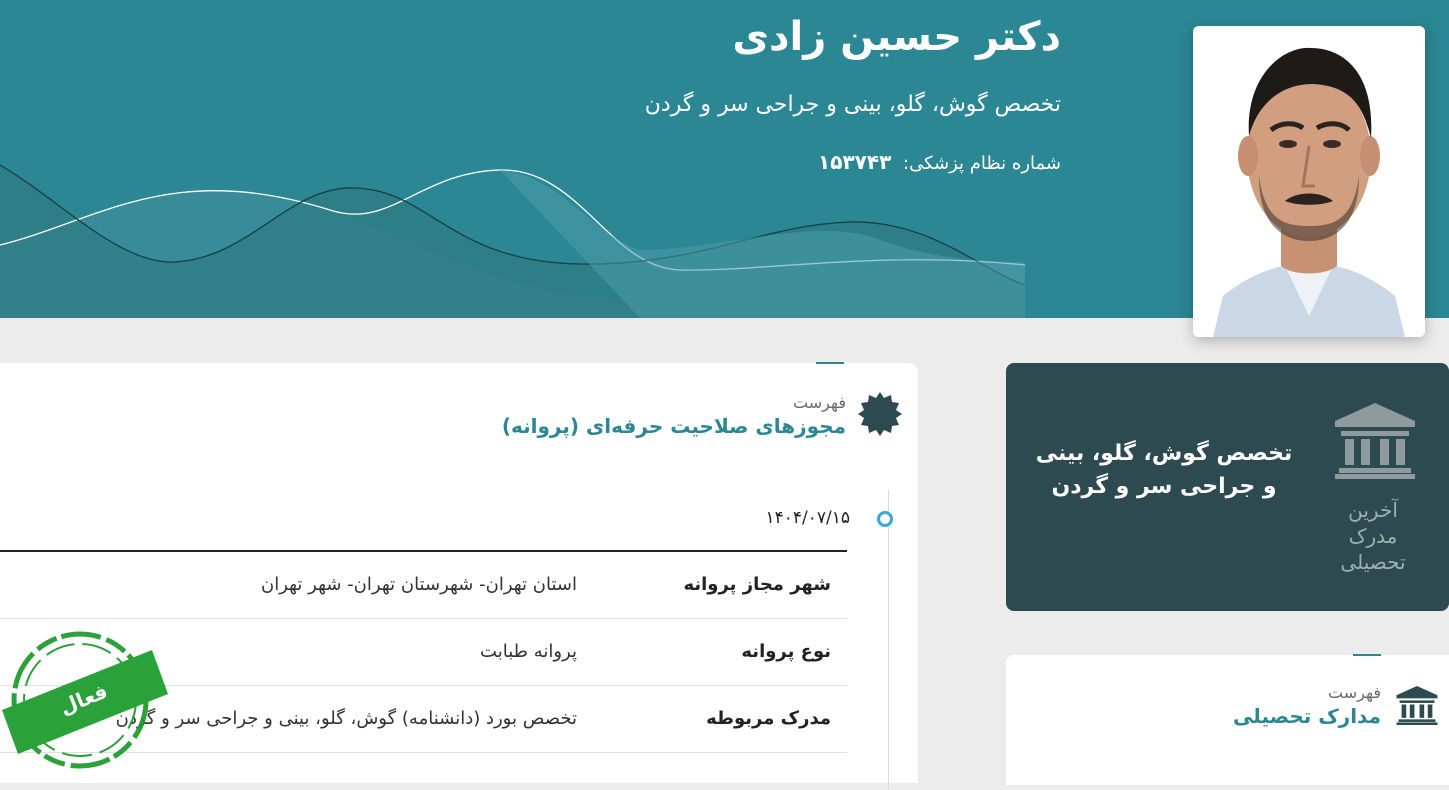 The image size is (1449, 790). Describe the element at coordinates (885, 519) in the screenshot. I see `timeline-dot` at that location.